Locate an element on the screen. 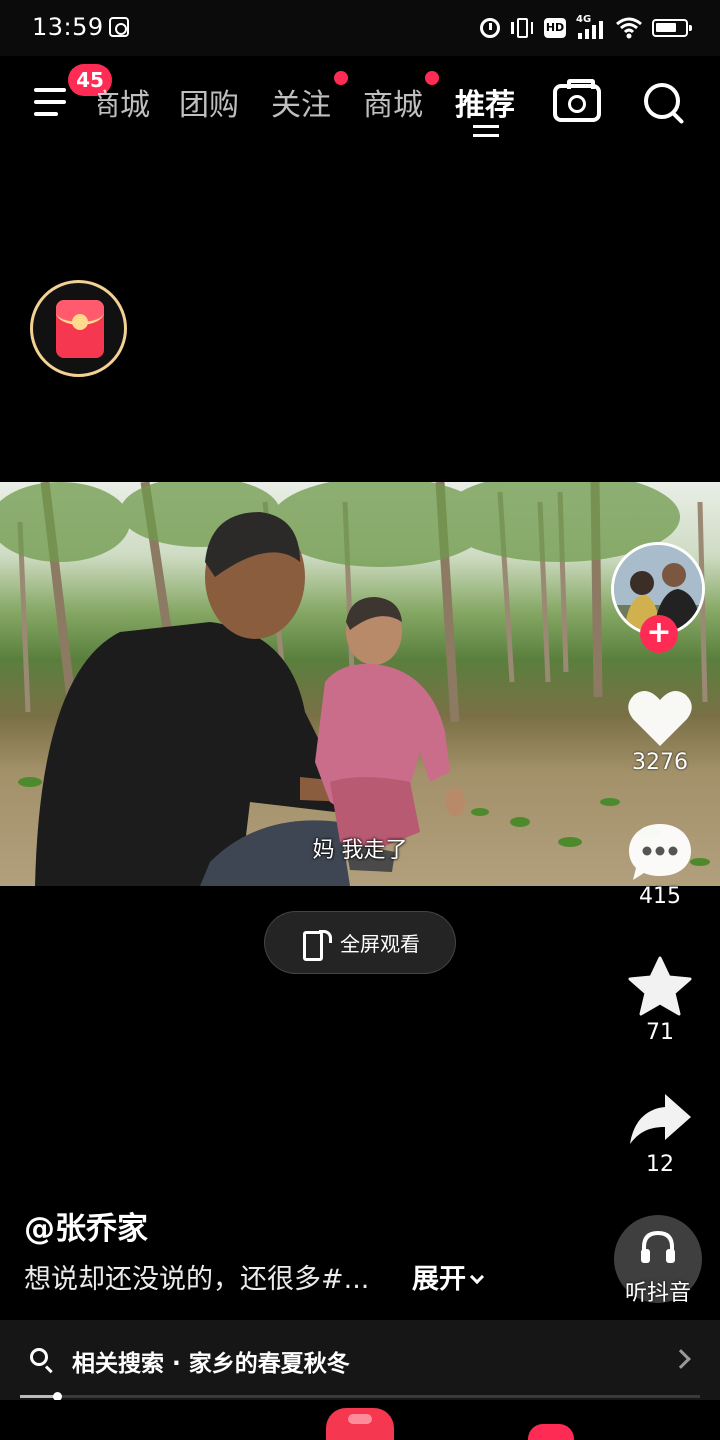  red-packet-button is located at coordinates (78, 328).